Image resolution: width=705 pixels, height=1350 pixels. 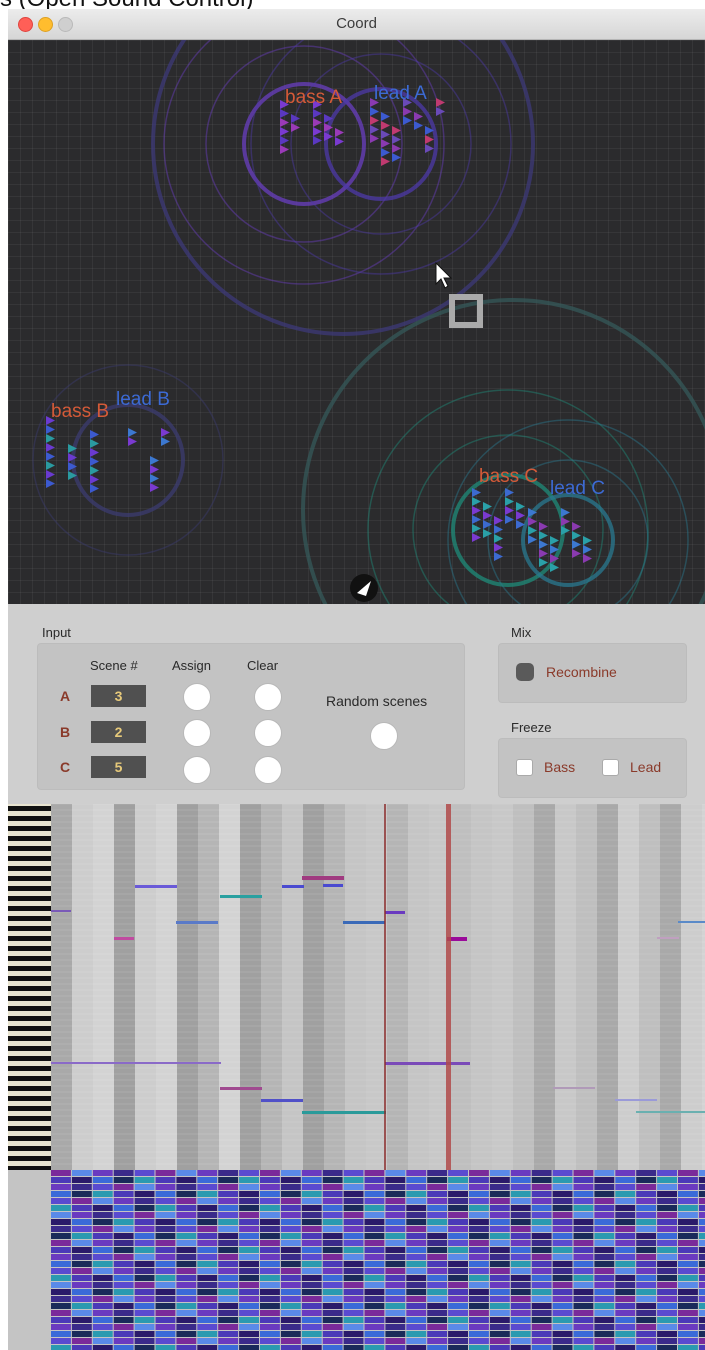 I want to click on scene-field-c: 5, so click(x=118, y=767).